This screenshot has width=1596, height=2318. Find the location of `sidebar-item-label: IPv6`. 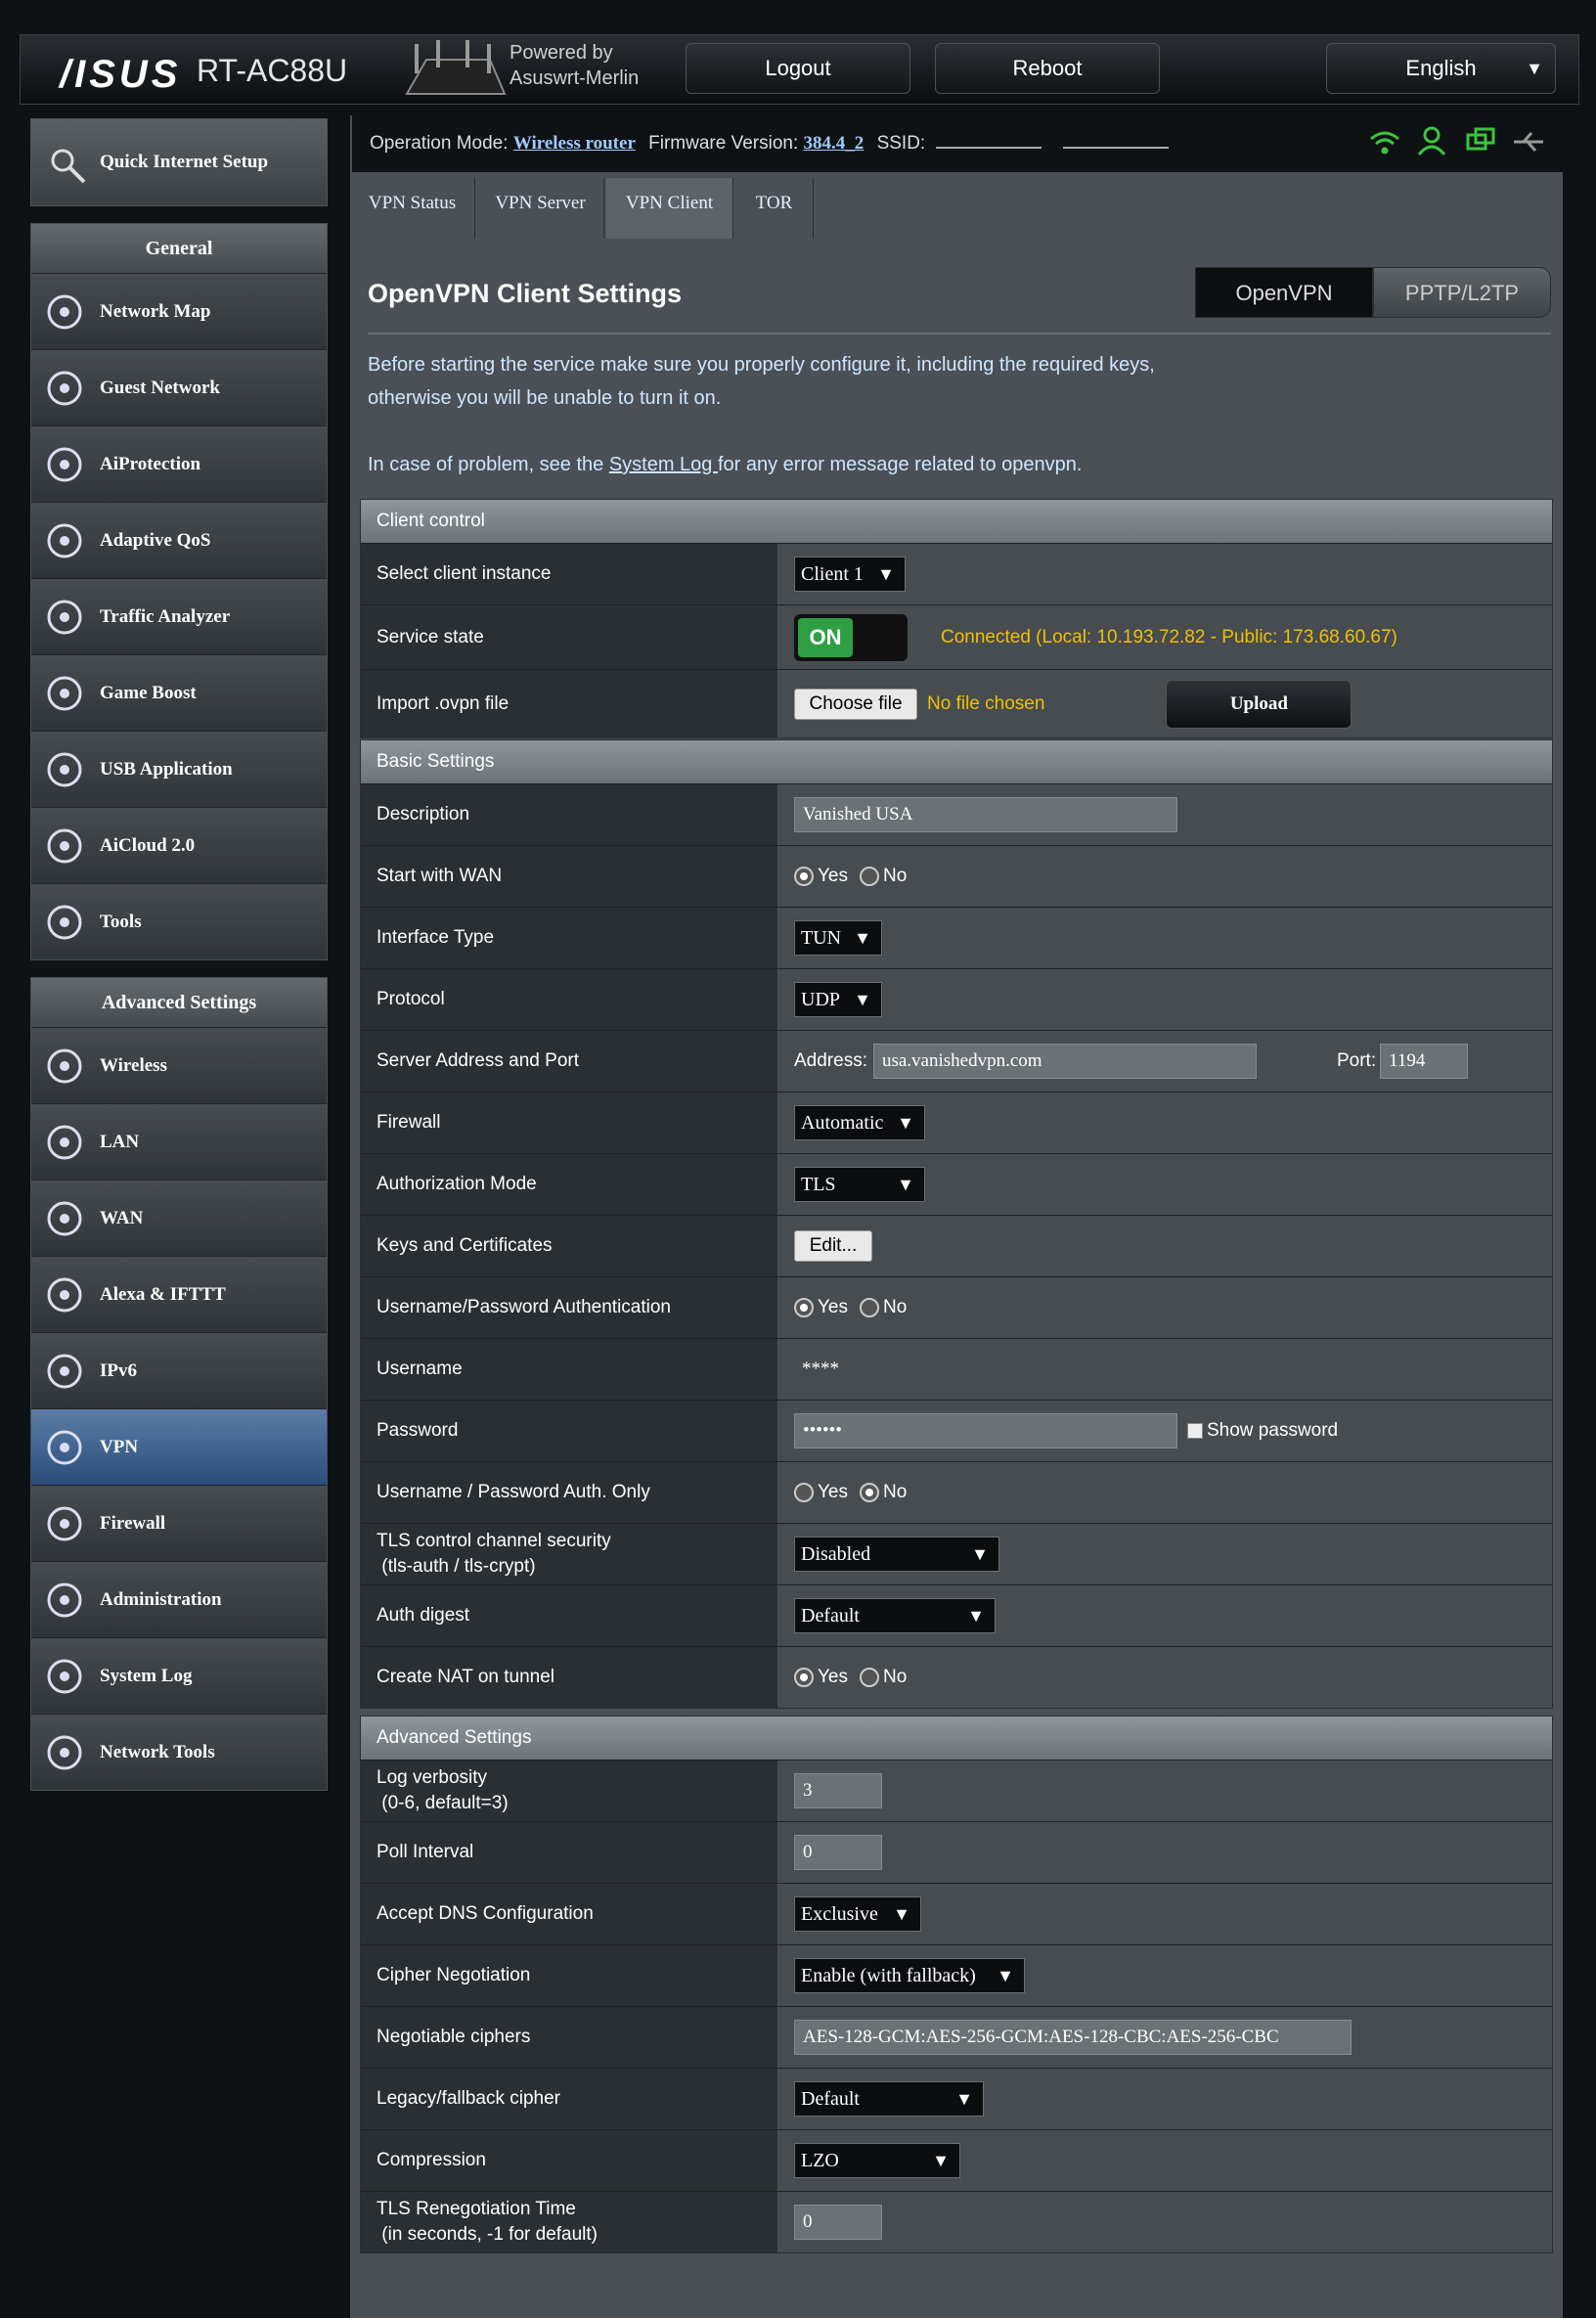

sidebar-item-label: IPv6 is located at coordinates (118, 1370).